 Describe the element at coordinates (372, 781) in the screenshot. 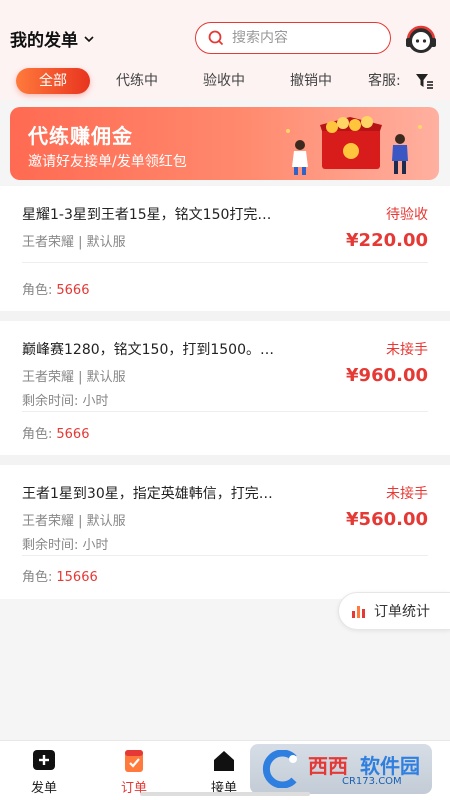

I see `watermark-domain: CR173.COM` at that location.